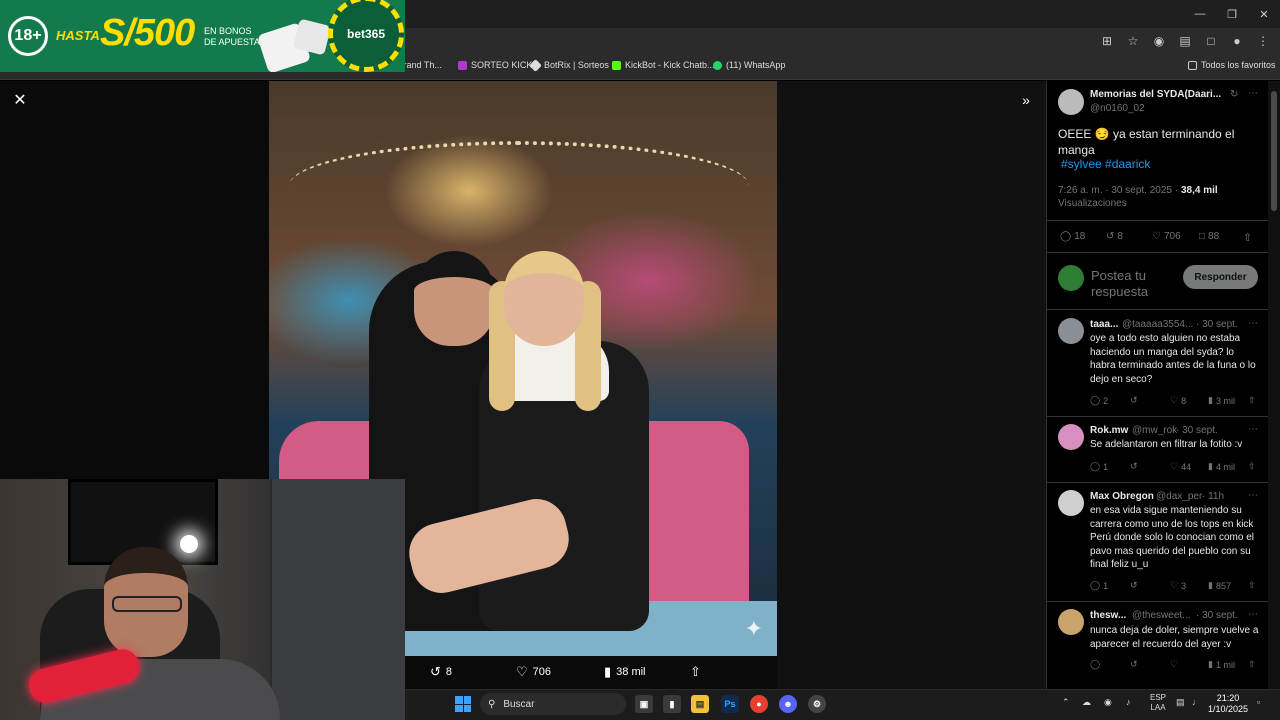 This screenshot has height=720, width=1280. I want to click on like-button: ♡ 3, so click(1178, 585).